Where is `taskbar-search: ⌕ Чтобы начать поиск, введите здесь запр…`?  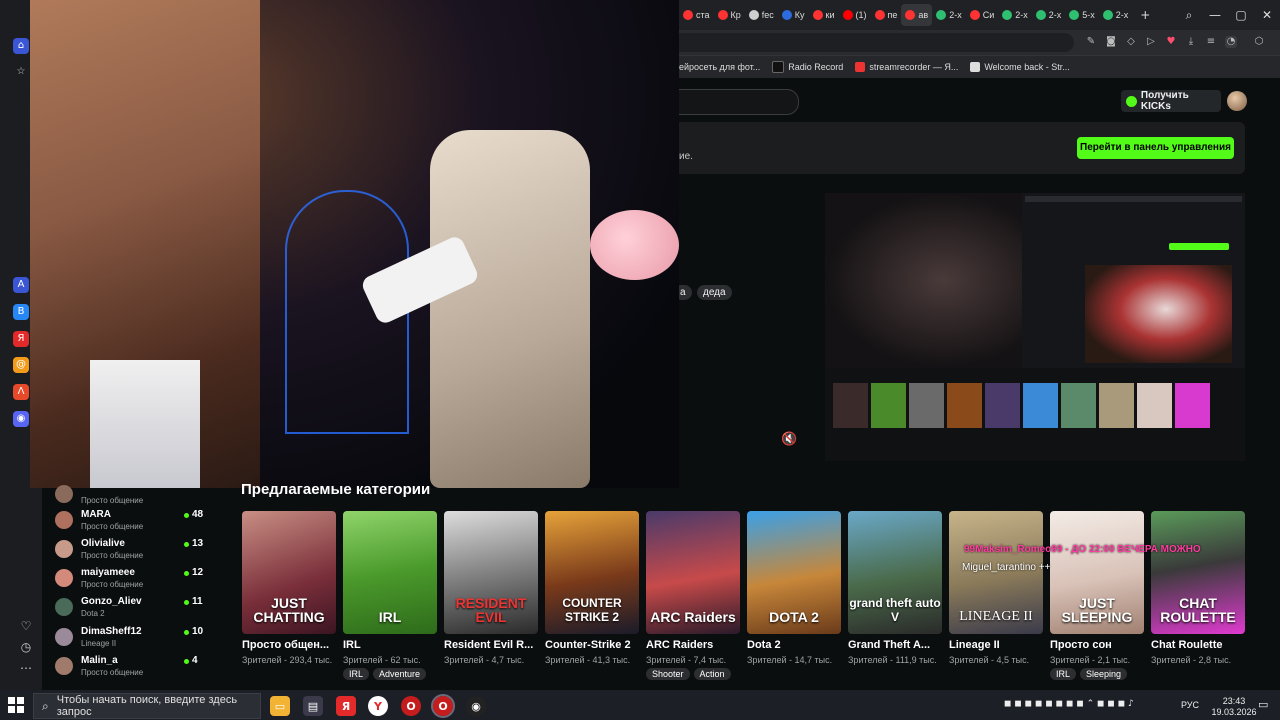 taskbar-search: ⌕ Чтобы начать поиск, введите здесь запр… is located at coordinates (147, 706).